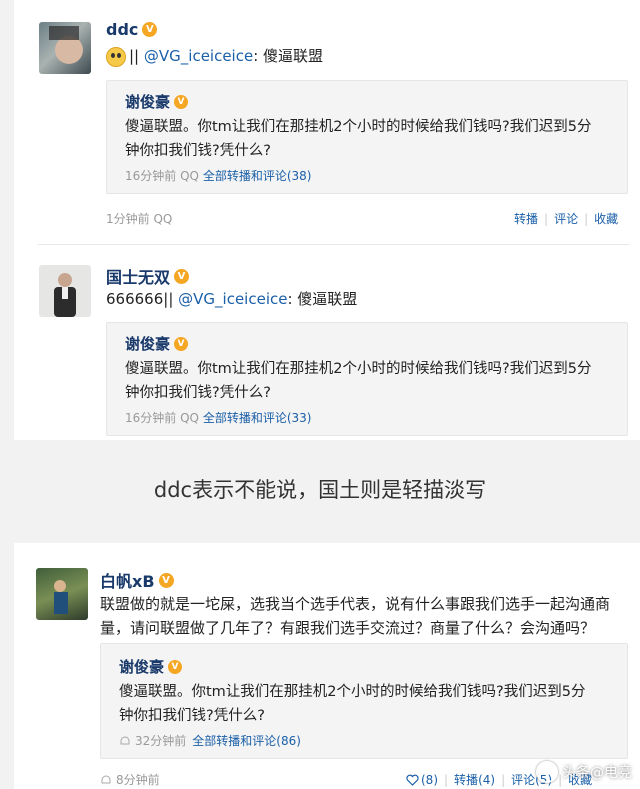  I want to click on comment-button: 评论, so click(566, 218).